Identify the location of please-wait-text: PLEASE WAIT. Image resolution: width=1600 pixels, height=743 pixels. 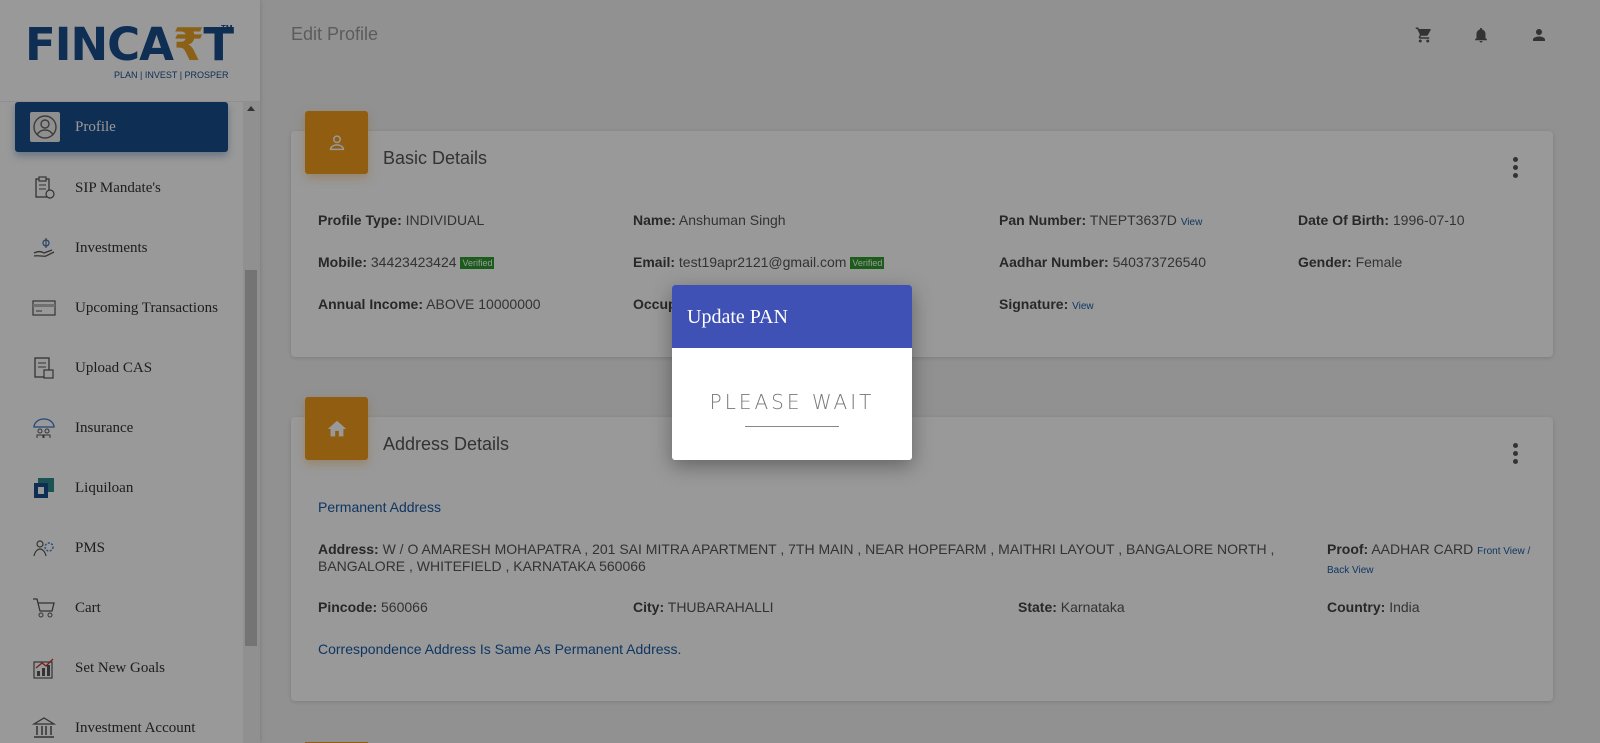
(792, 402).